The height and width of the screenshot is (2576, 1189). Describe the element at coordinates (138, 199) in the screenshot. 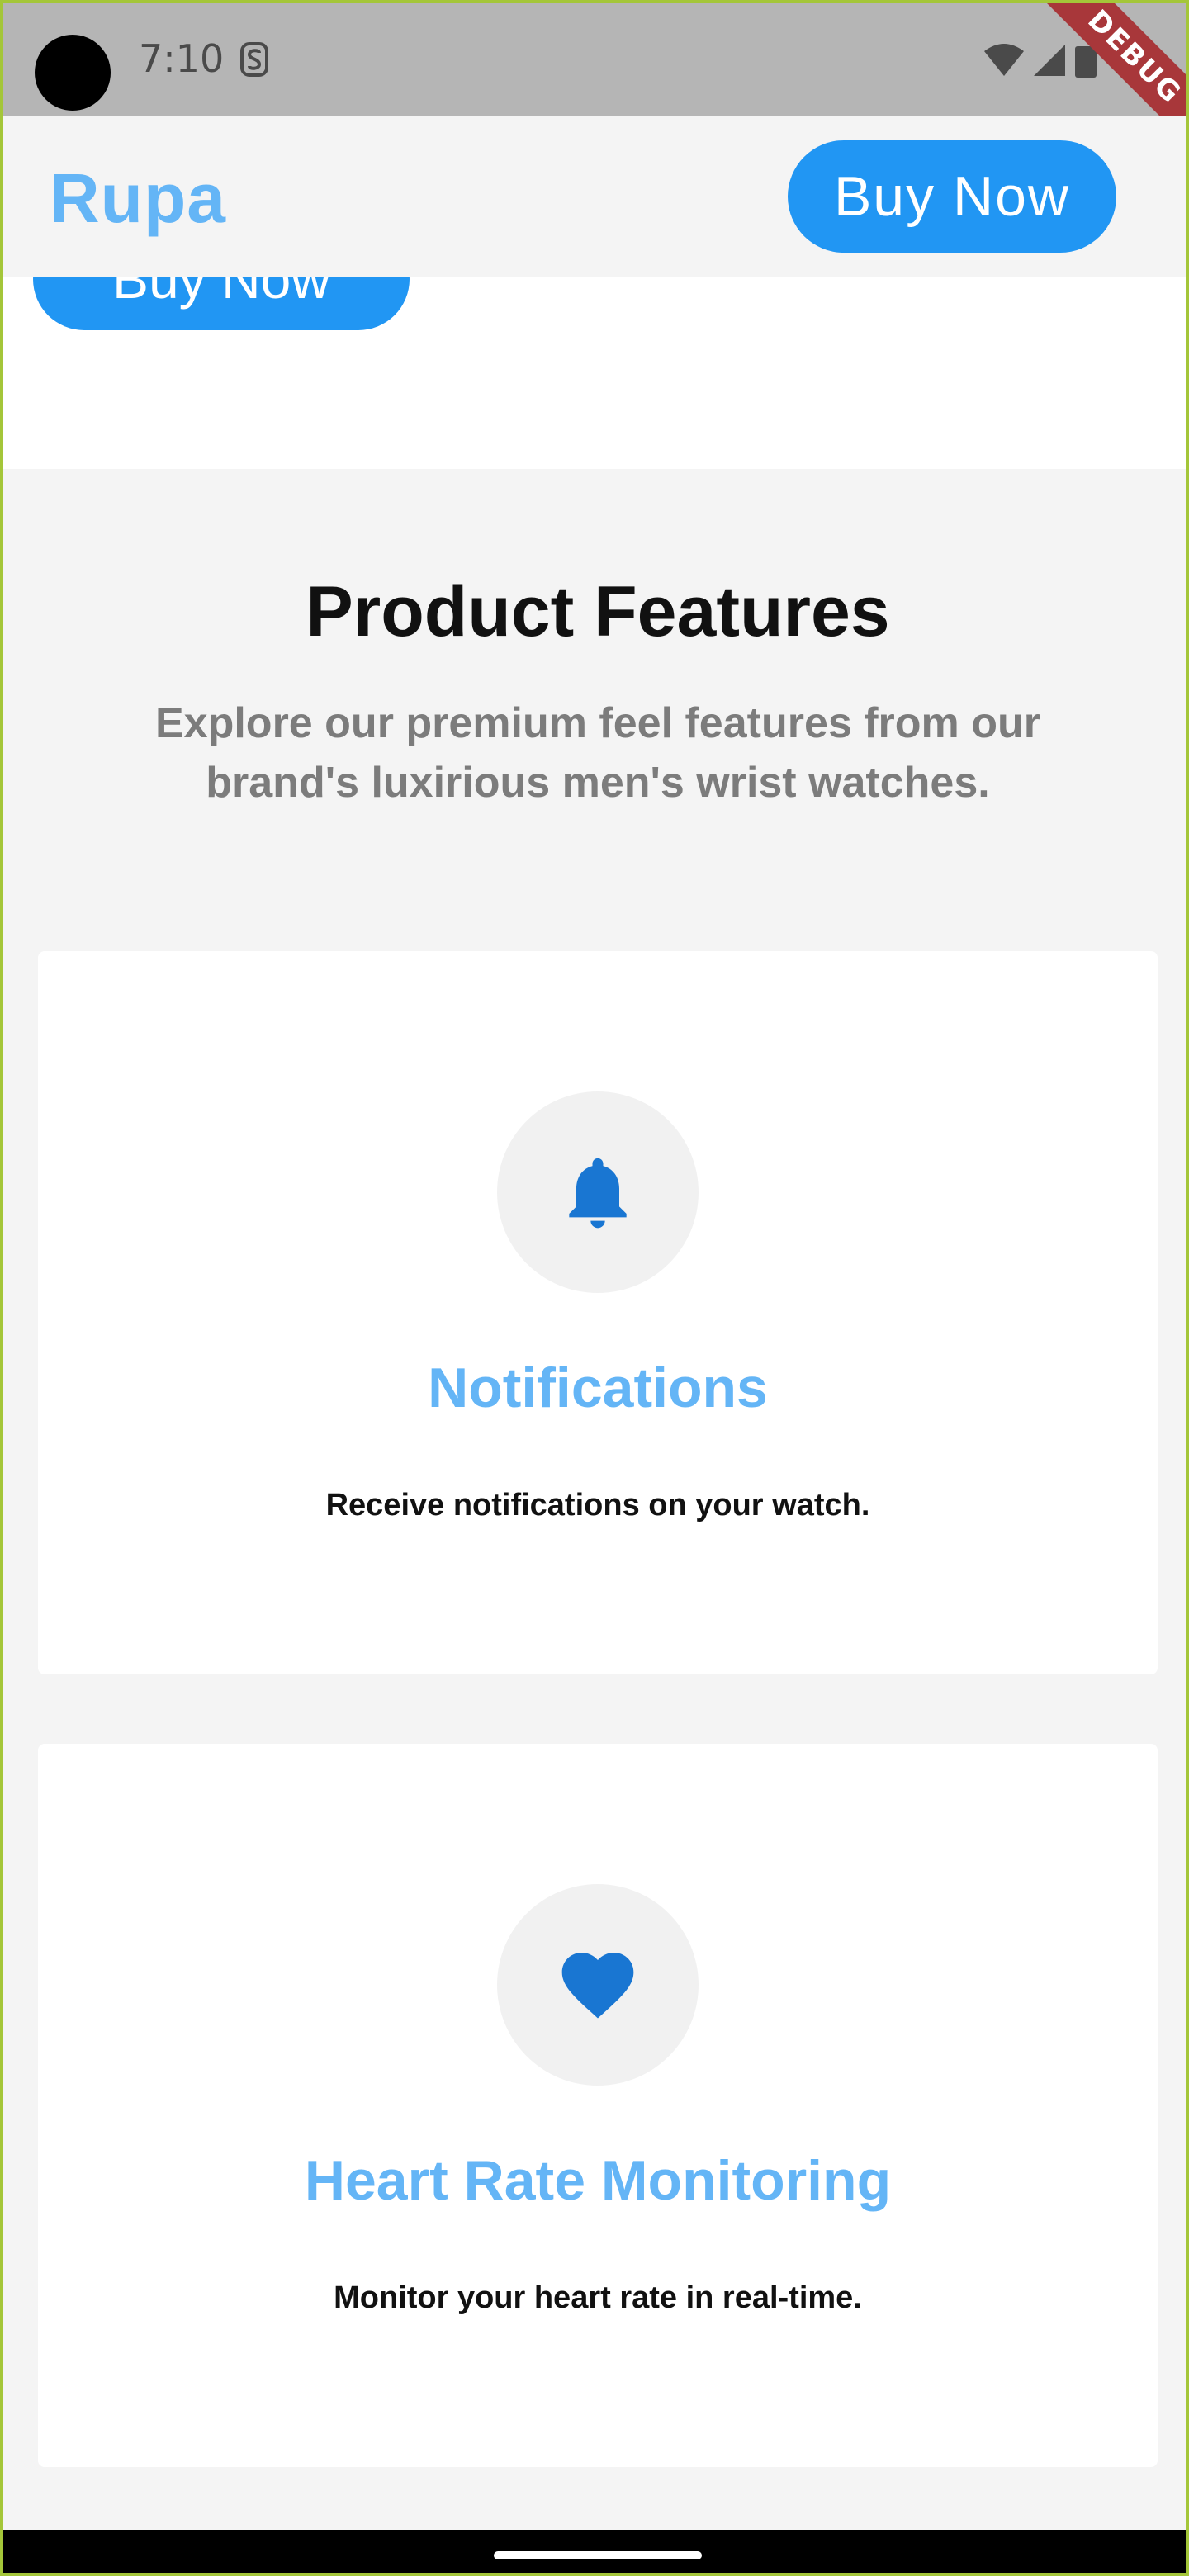

I see `brand-logo: Rupa` at that location.